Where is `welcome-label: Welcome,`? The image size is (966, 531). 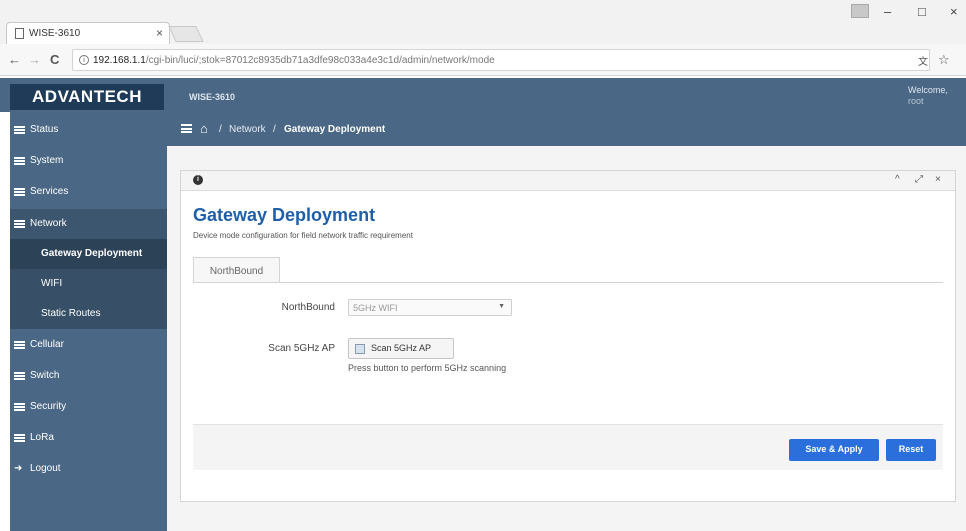 welcome-label: Welcome, is located at coordinates (928, 90).